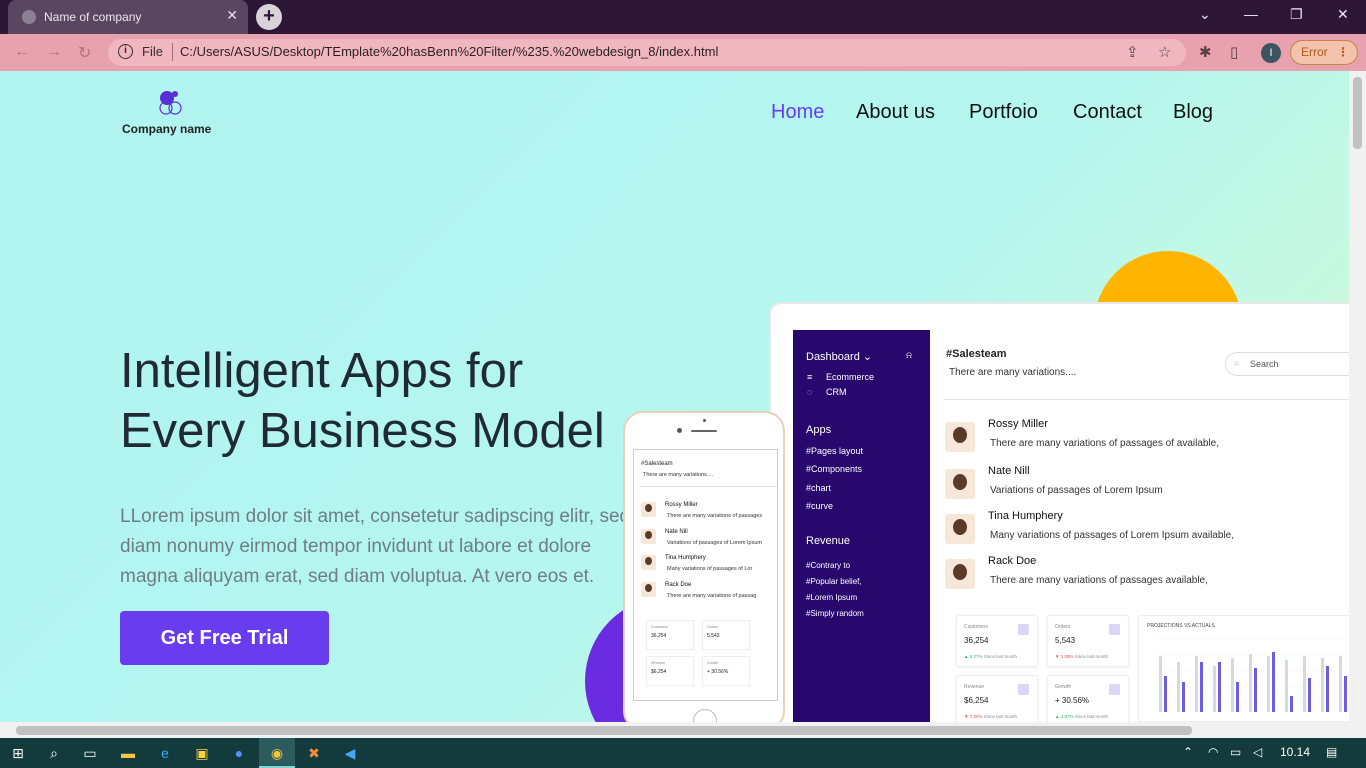 The image size is (1366, 768). Describe the element at coordinates (322, 371) in the screenshot. I see `hero-title-line: Intelligent Apps for` at that location.